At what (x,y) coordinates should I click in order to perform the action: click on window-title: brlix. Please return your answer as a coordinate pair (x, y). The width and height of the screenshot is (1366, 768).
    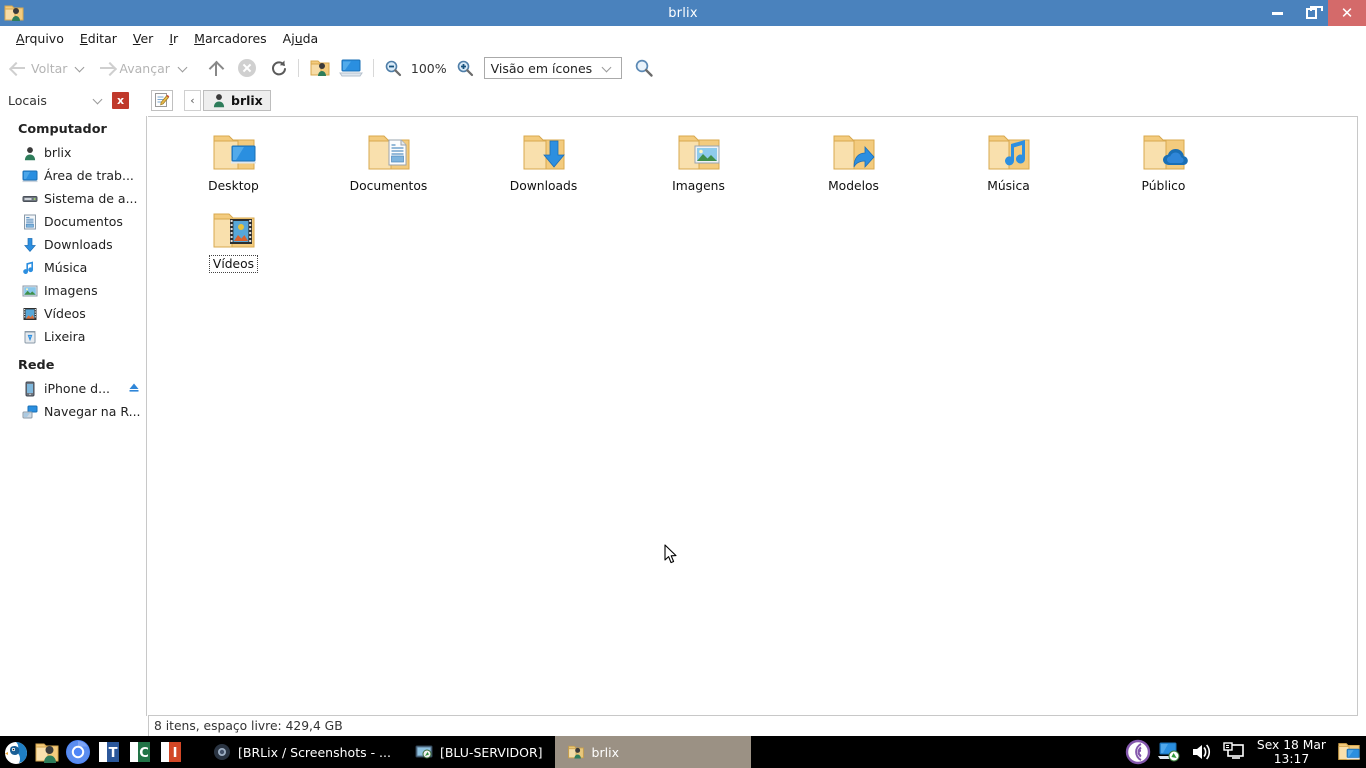
    Looking at the image, I should click on (683, 13).